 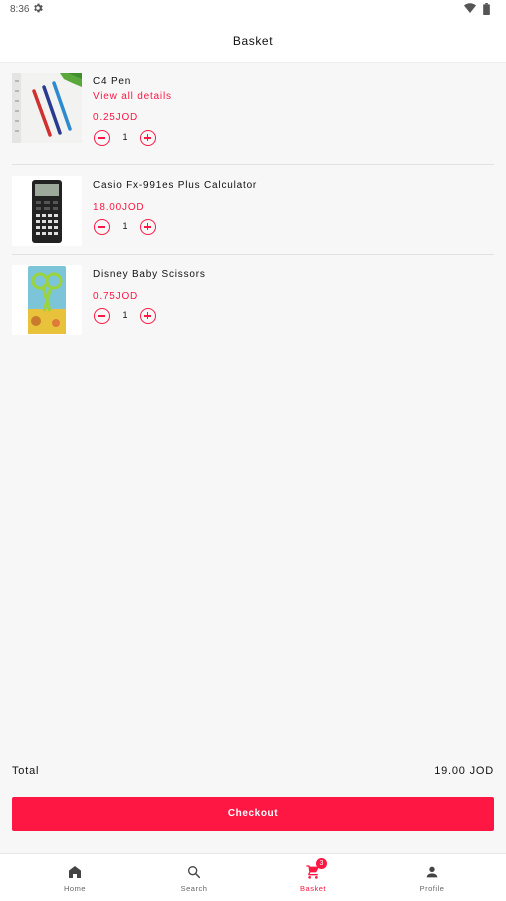 I want to click on nav-profile-label: Profile, so click(x=432, y=888).